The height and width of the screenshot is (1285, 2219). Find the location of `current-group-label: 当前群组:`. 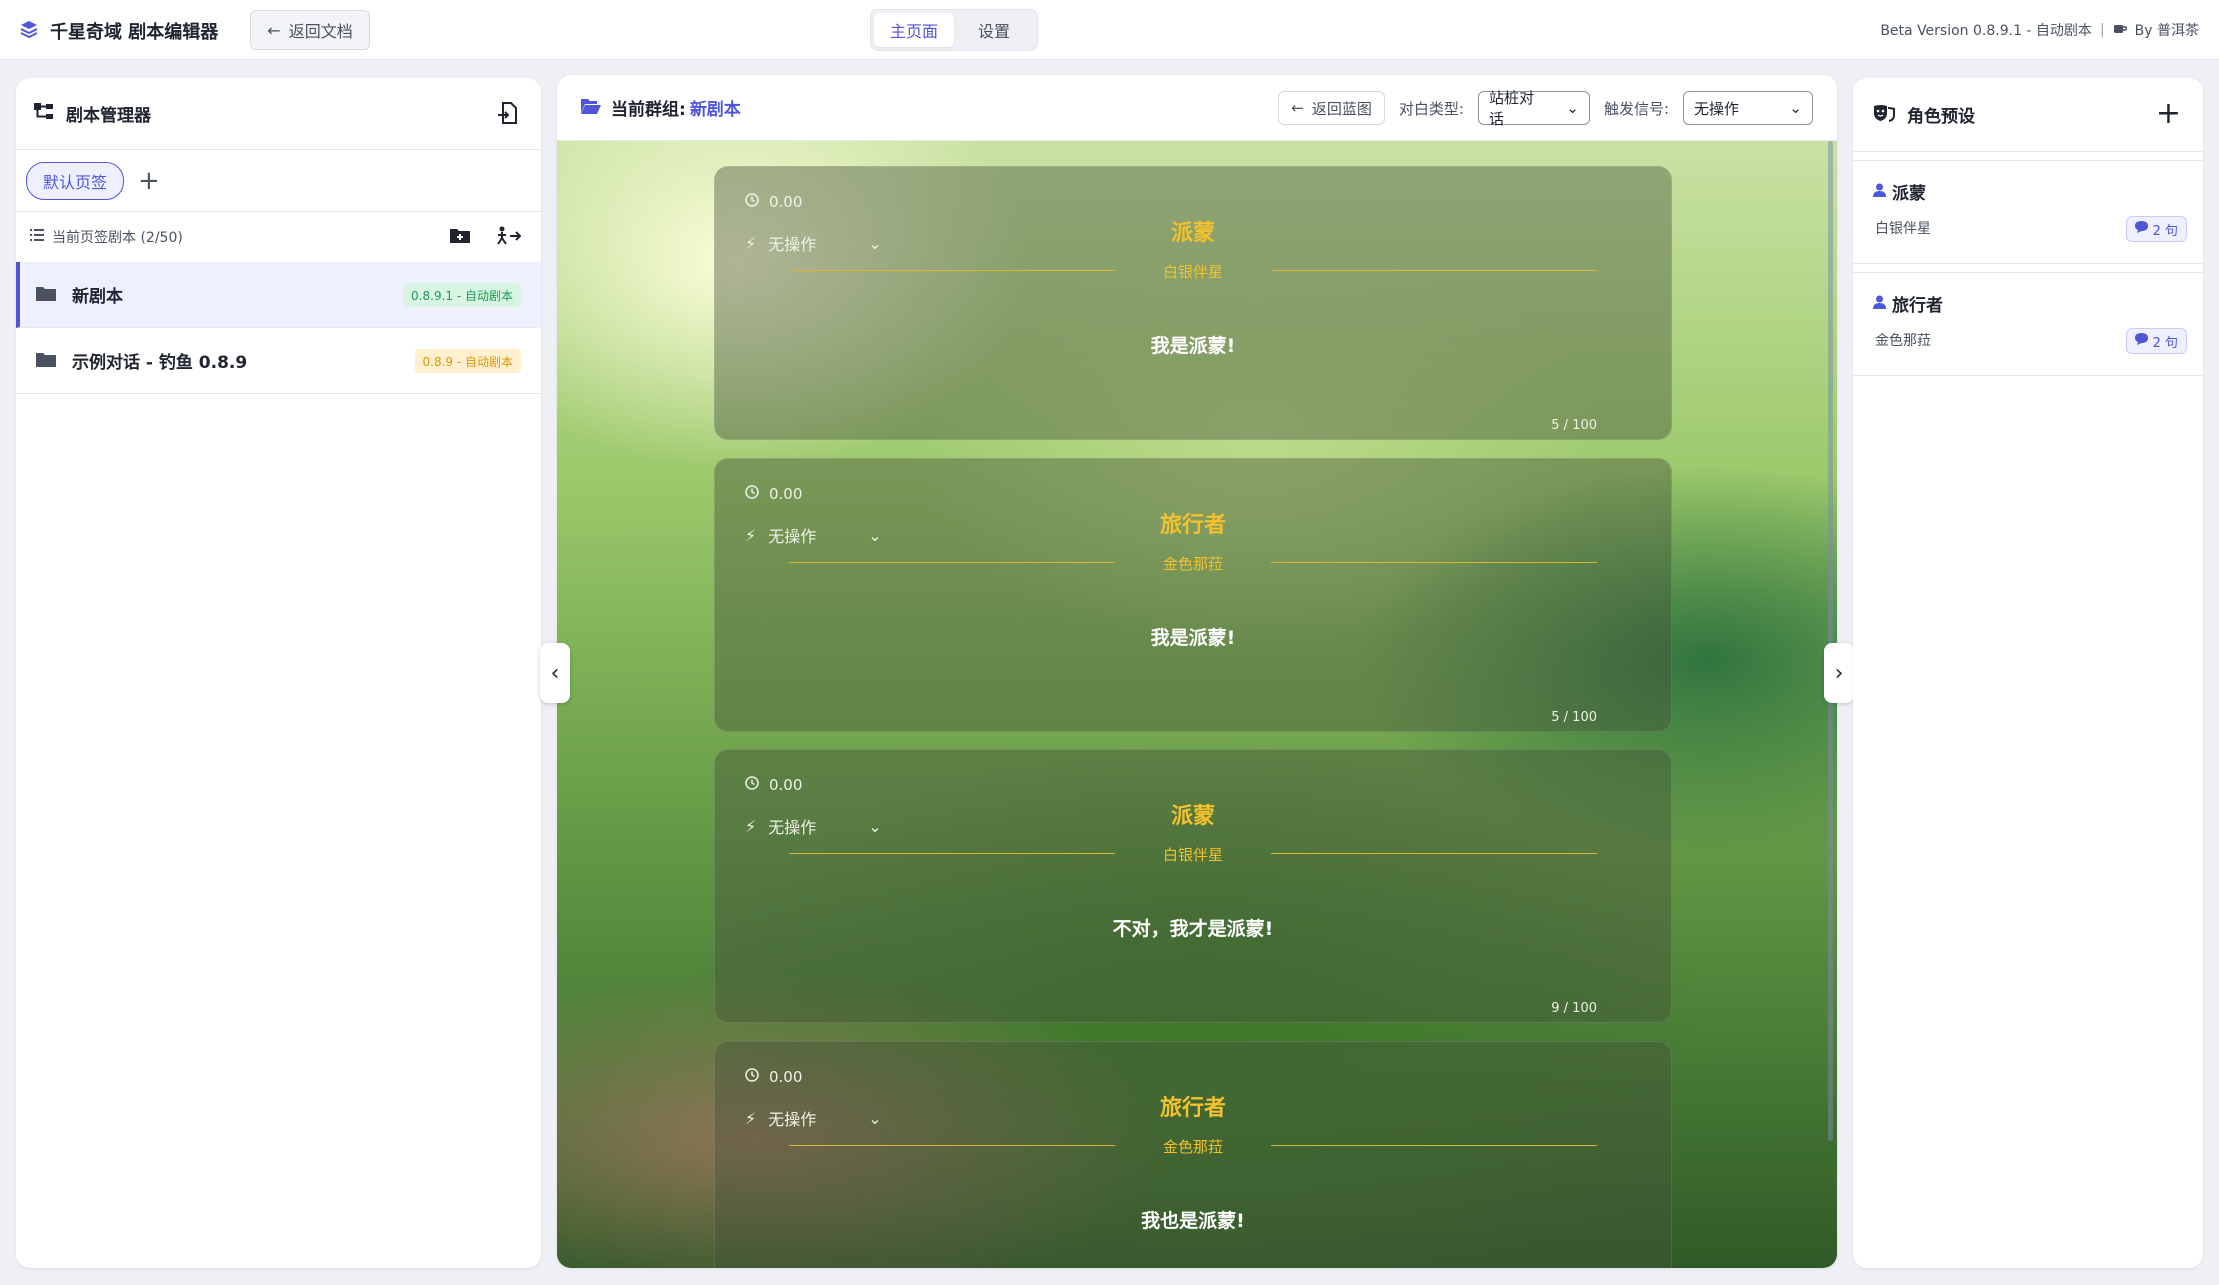

current-group-label: 当前群组: is located at coordinates (648, 110).